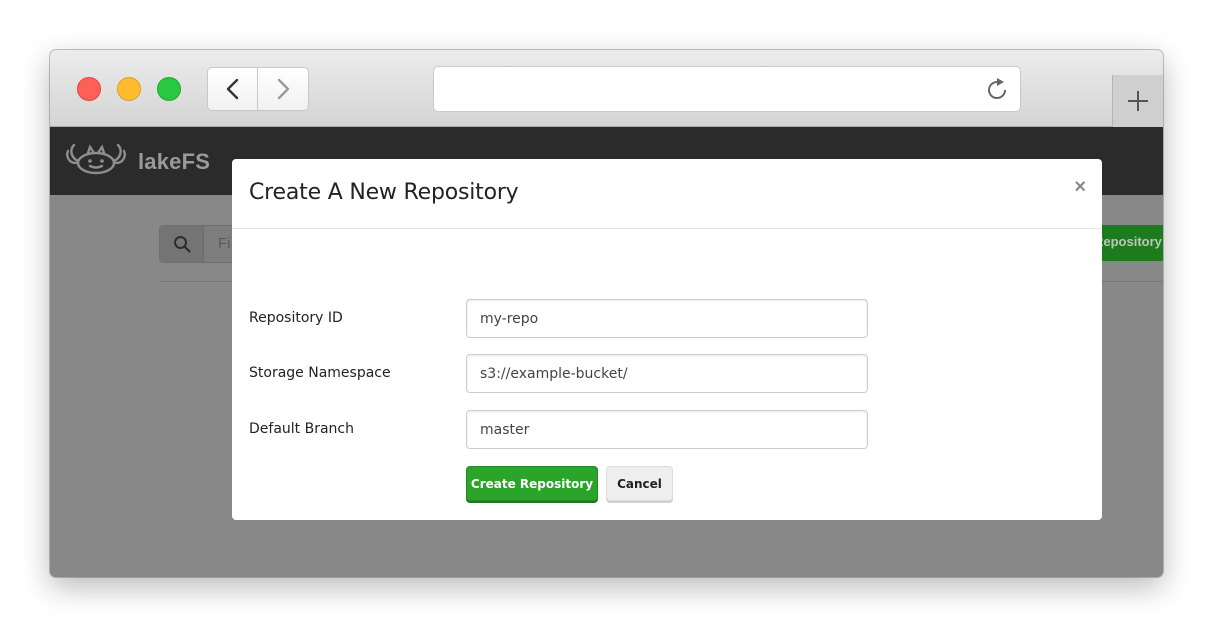 The width and height of the screenshot is (1213, 627). Describe the element at coordinates (320, 373) in the screenshot. I see `storage-namespace-label: Storage Namespace` at that location.